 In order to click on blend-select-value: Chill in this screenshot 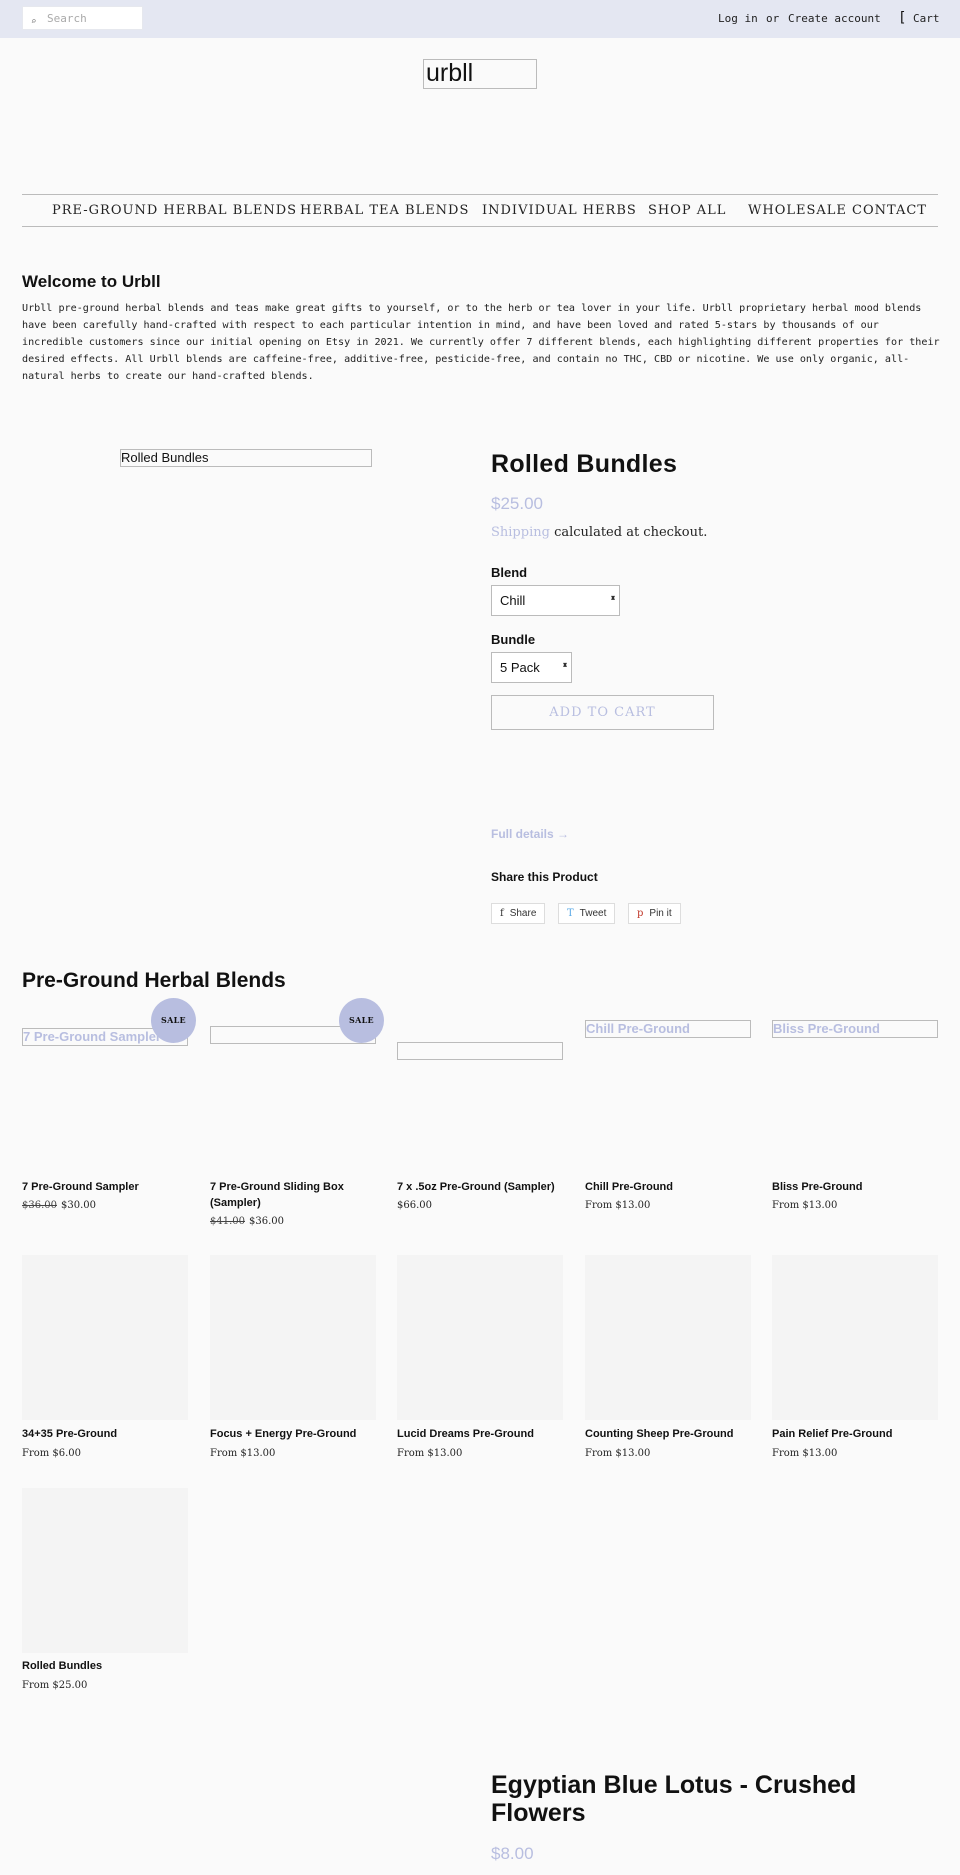, I will do `click(513, 600)`.